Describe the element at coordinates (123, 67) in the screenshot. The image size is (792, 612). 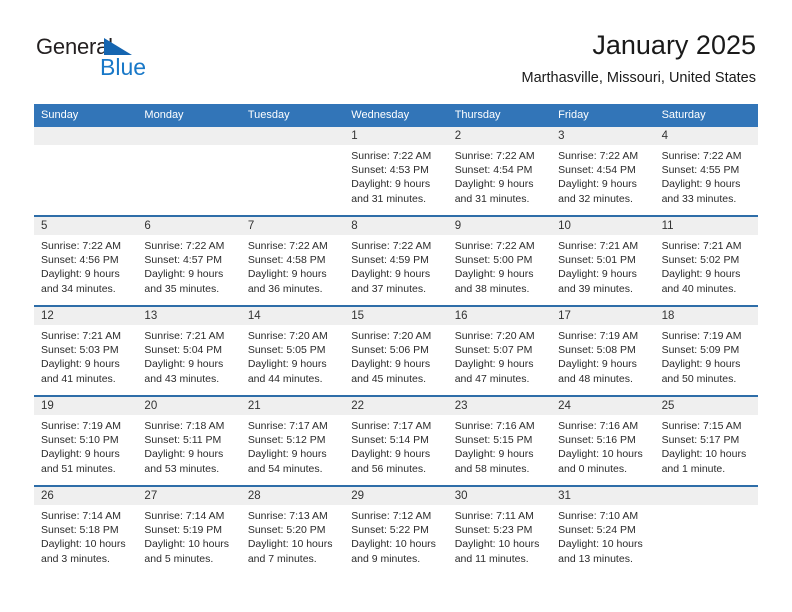
I see `brand-name-blue: Blue` at that location.